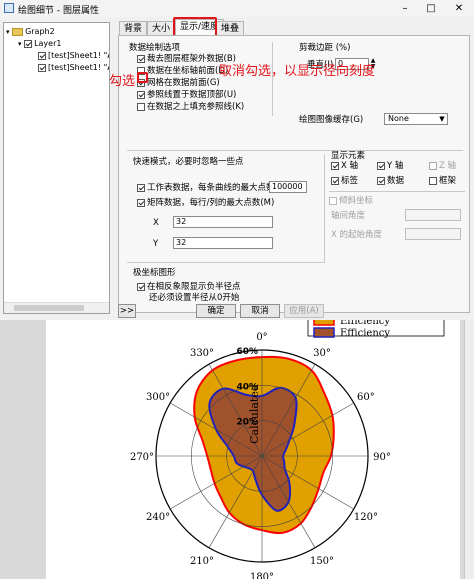 Image resolution: width=474 pixels, height=579 pixels. What do you see at coordinates (247, 352) in the screenshot?
I see `radial-tick-label: 60%` at bounding box center [247, 352].